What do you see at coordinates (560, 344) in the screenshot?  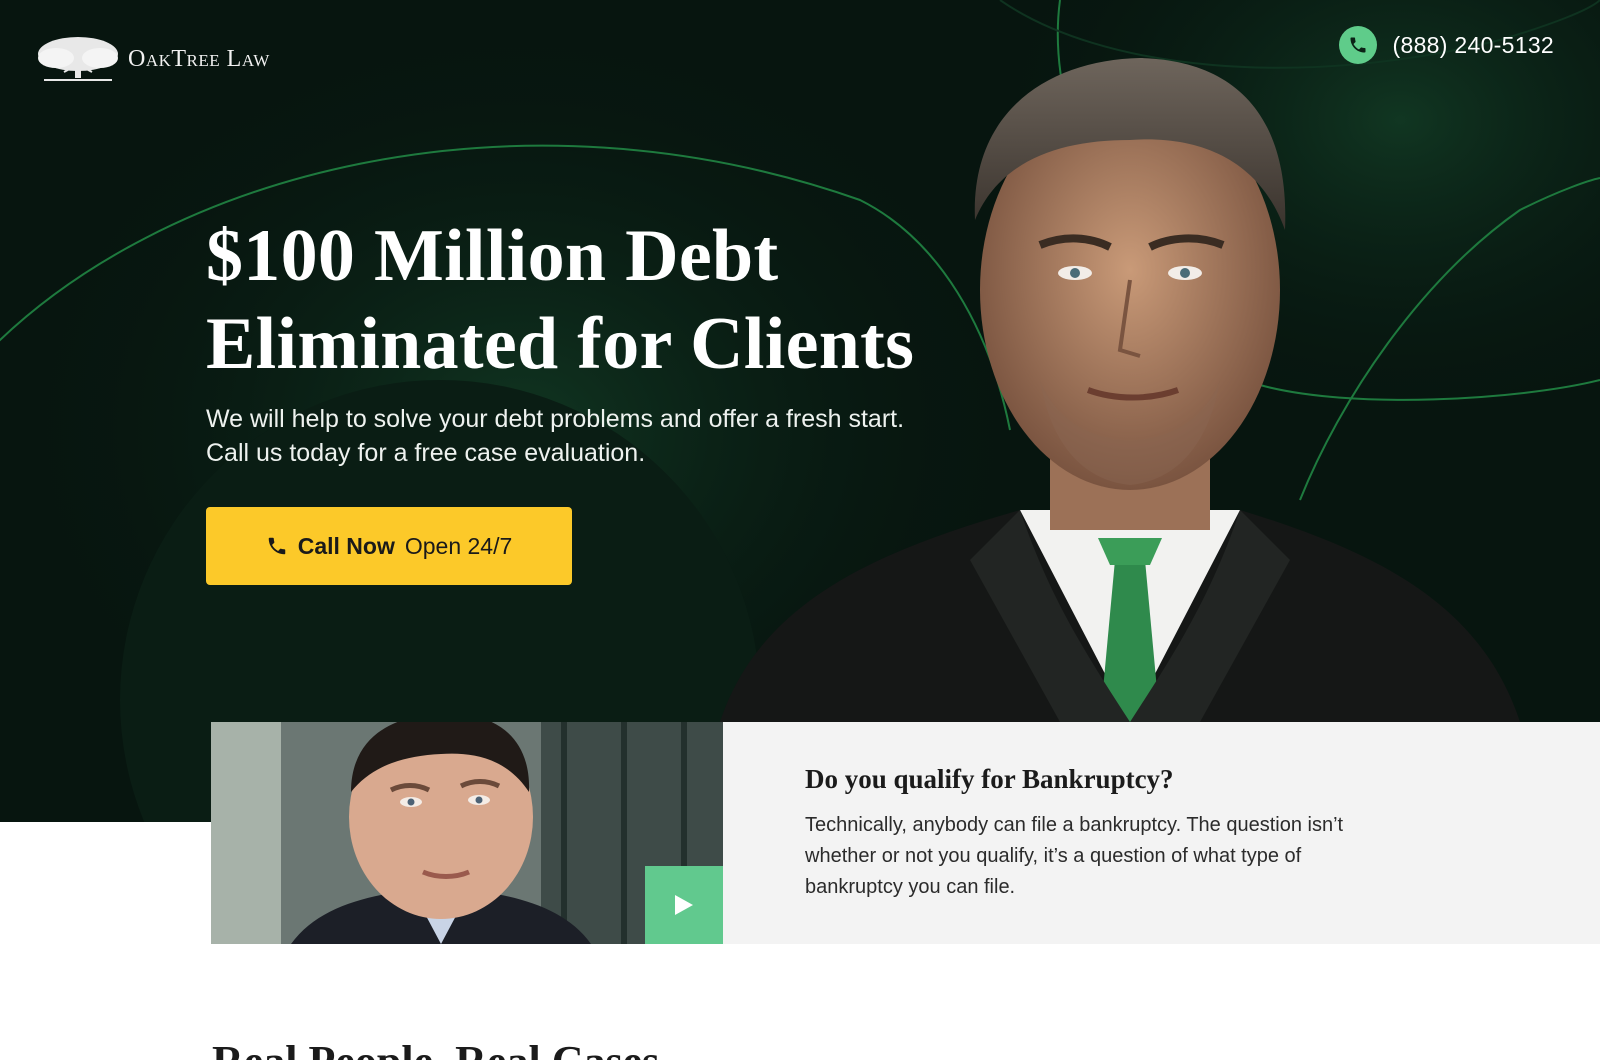 I see `headline-line-2: Eliminated for Clients` at bounding box center [560, 344].